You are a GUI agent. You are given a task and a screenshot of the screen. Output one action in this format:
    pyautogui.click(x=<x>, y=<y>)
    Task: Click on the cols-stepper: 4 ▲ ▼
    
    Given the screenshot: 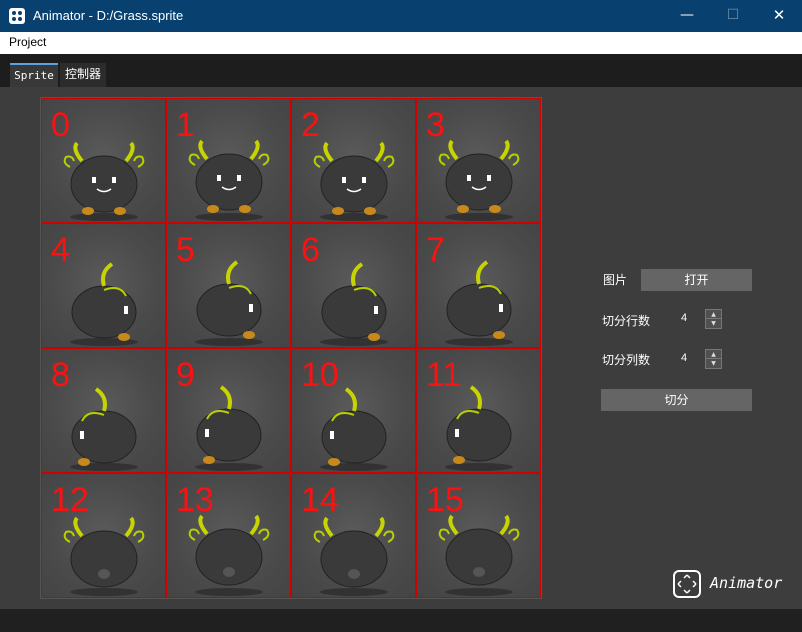 What is the action you would take?
    pyautogui.click(x=700, y=359)
    